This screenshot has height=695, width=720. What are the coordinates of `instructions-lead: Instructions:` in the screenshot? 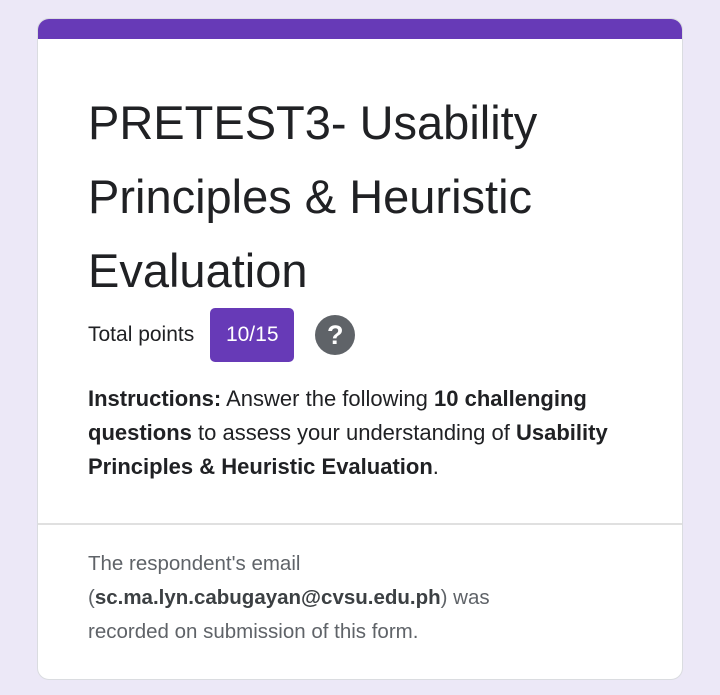 It's located at (155, 398).